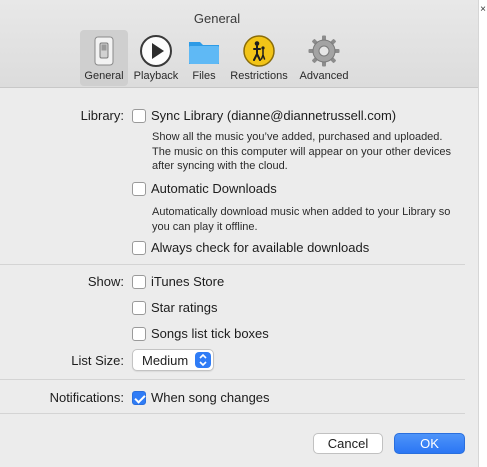 The width and height of the screenshot is (487, 467). What do you see at coordinates (139, 398) in the screenshot?
I see `song-changes-checkbox` at bounding box center [139, 398].